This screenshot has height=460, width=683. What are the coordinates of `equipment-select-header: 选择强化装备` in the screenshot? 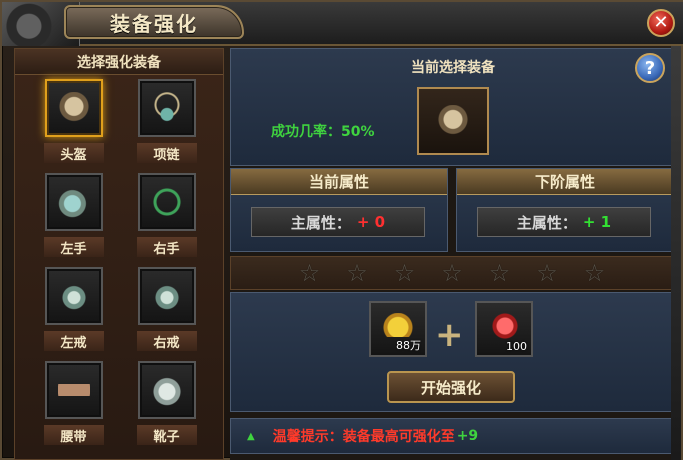 It's located at (119, 62).